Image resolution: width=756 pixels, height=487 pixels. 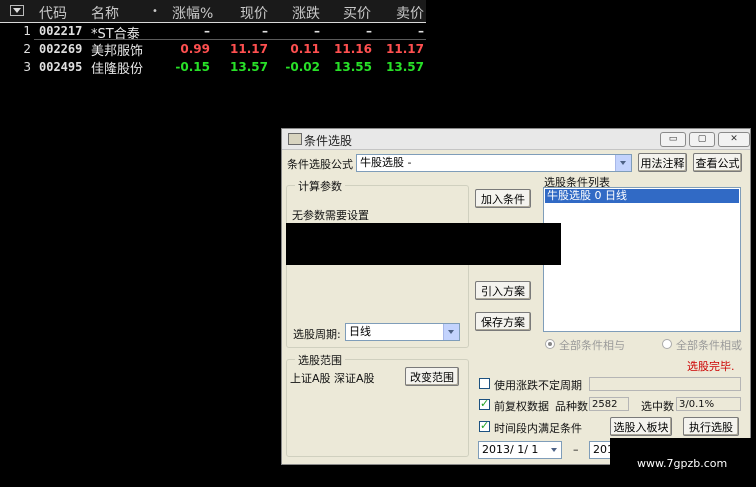 I want to click on all-or-radio, so click(x=667, y=344).